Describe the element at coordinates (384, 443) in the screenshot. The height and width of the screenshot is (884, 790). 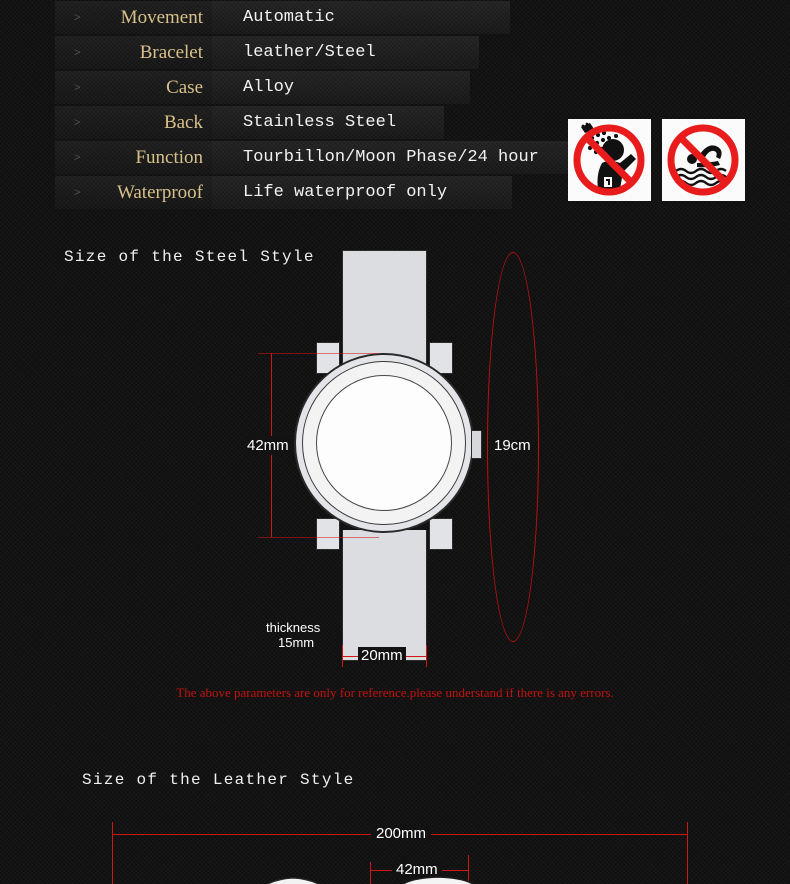
I see `watch-dial` at that location.